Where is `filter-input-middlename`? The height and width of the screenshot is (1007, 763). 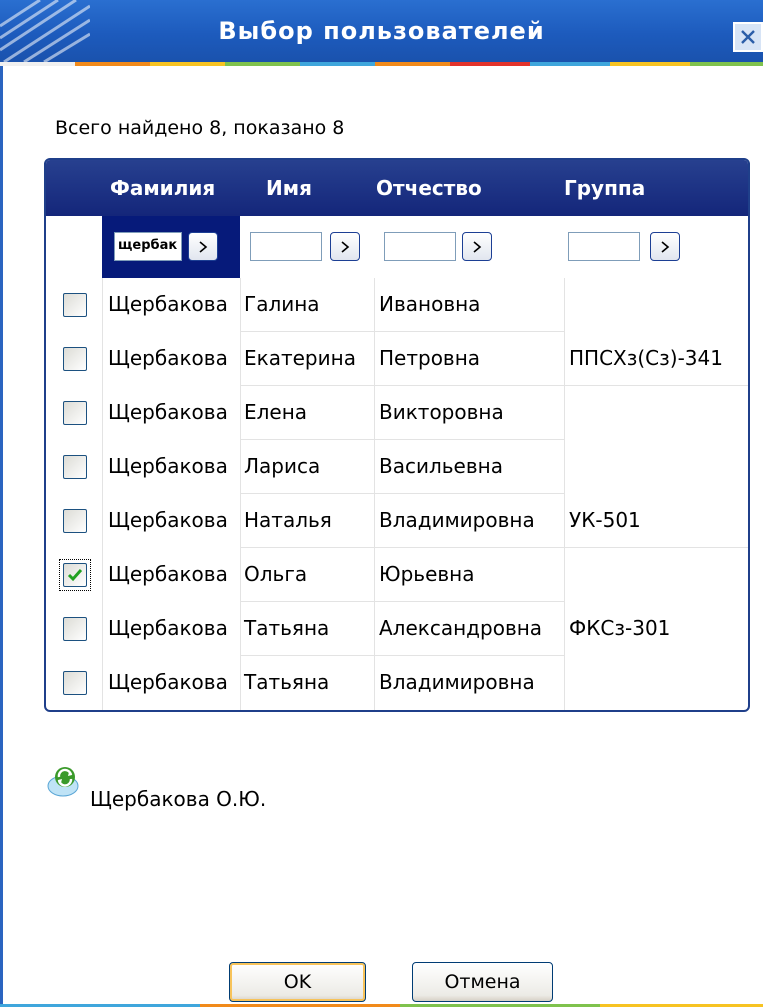 filter-input-middlename is located at coordinates (420, 246).